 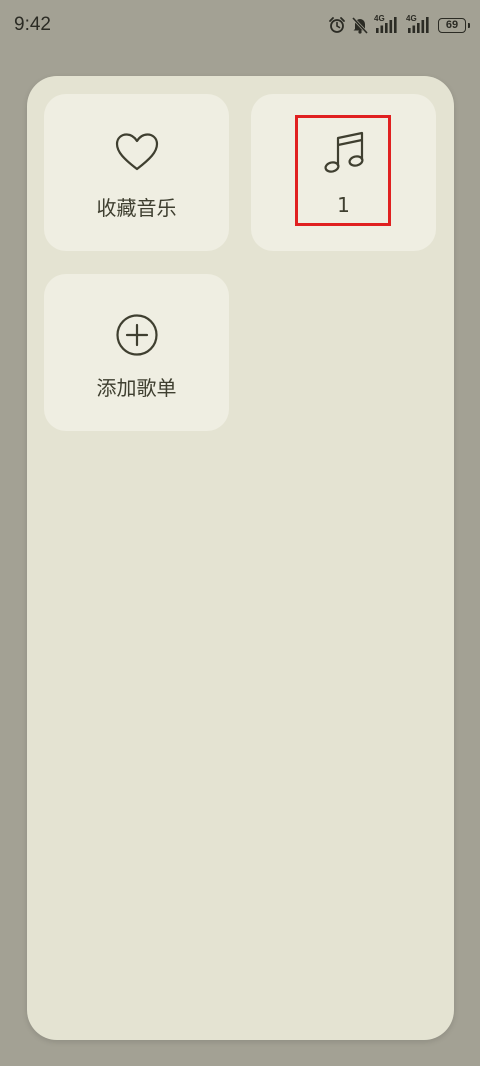 I want to click on favorites-label: 收藏音乐, so click(x=136, y=208).